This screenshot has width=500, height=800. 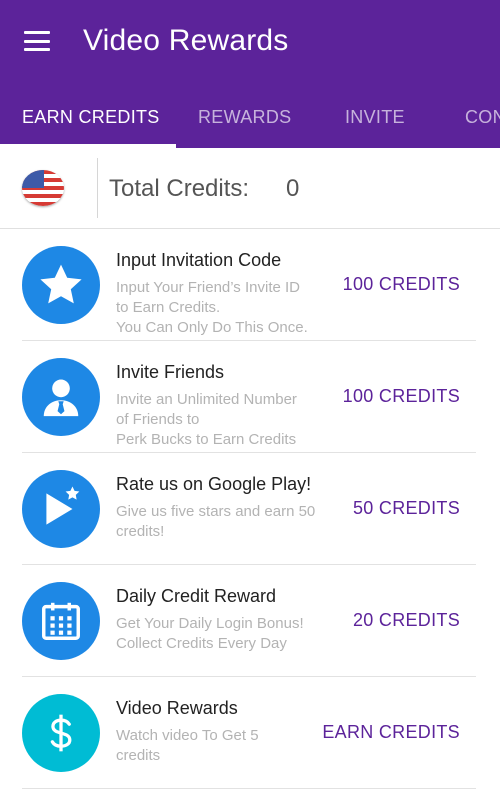 I want to click on toolbar: Video Rewards, so click(x=250, y=43).